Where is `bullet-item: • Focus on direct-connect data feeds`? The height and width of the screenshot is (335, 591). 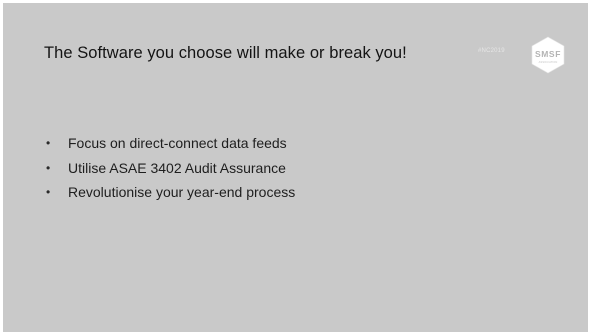
bullet-item: • Focus on direct-connect data feeds is located at coordinates (170, 143).